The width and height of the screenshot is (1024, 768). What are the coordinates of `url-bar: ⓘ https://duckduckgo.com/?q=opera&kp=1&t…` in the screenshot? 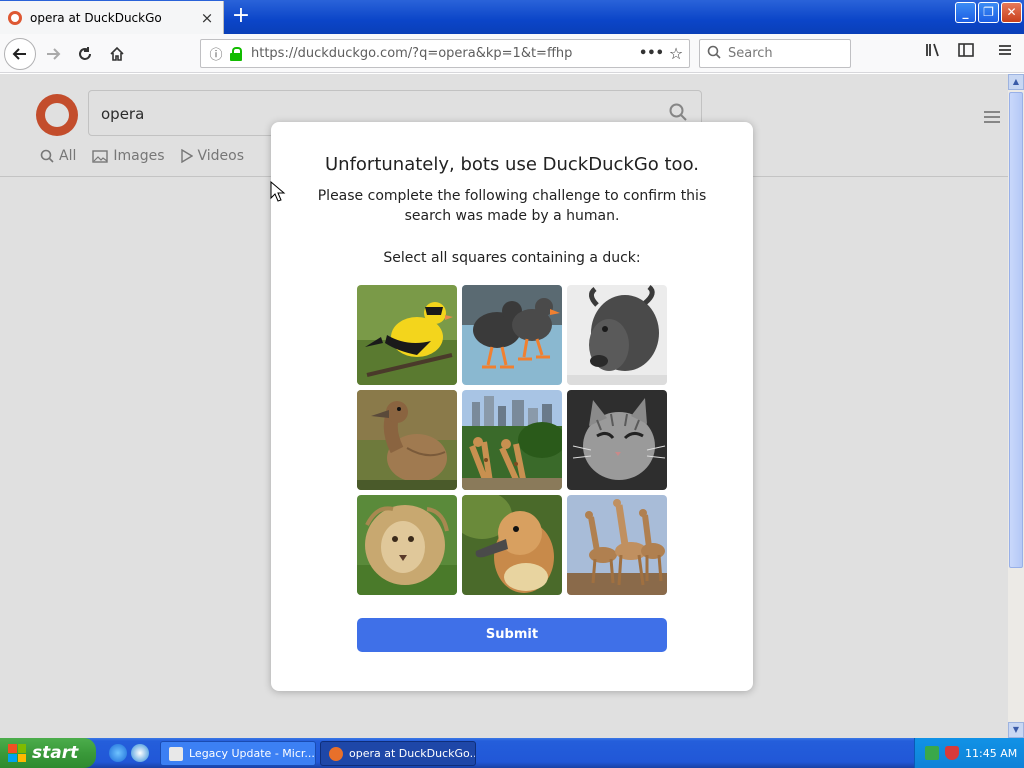 It's located at (445, 53).